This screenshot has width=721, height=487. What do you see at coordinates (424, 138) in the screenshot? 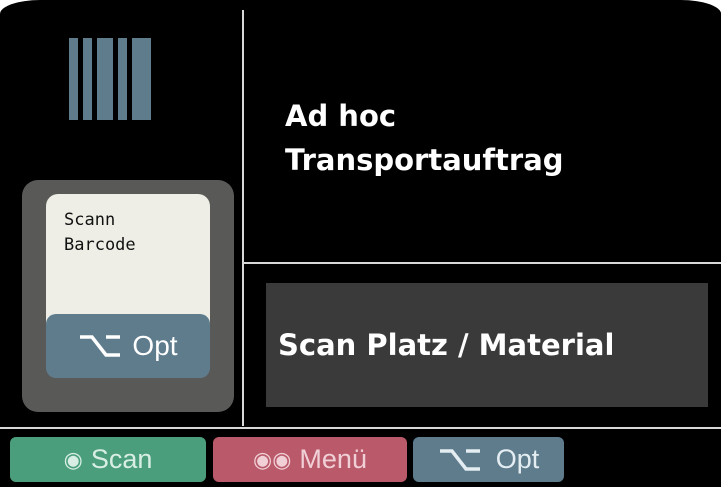
I see `page-title: Ad hoc Transportauftrag` at bounding box center [424, 138].